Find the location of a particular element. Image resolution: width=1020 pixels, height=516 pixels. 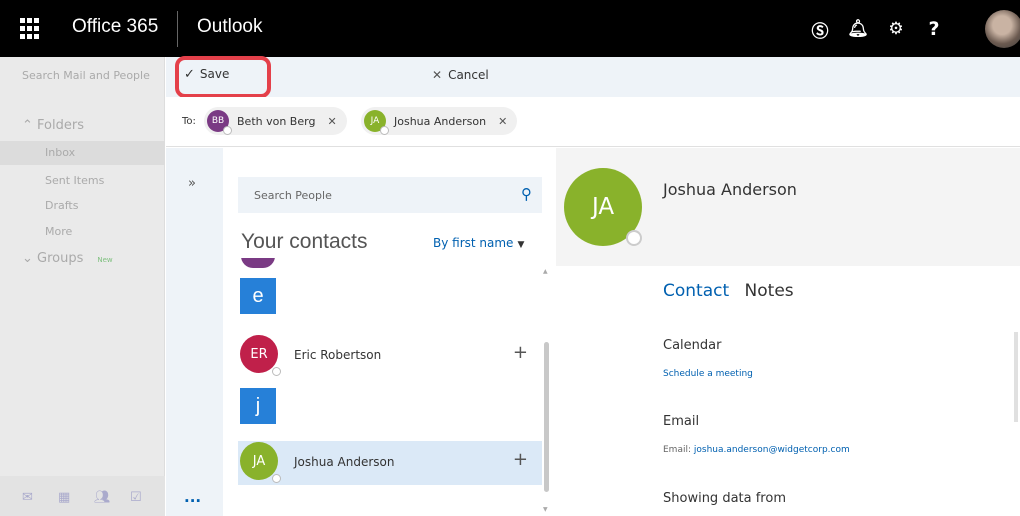

recipient-chip: JA Joshua Anderson ✕ is located at coordinates (439, 121).